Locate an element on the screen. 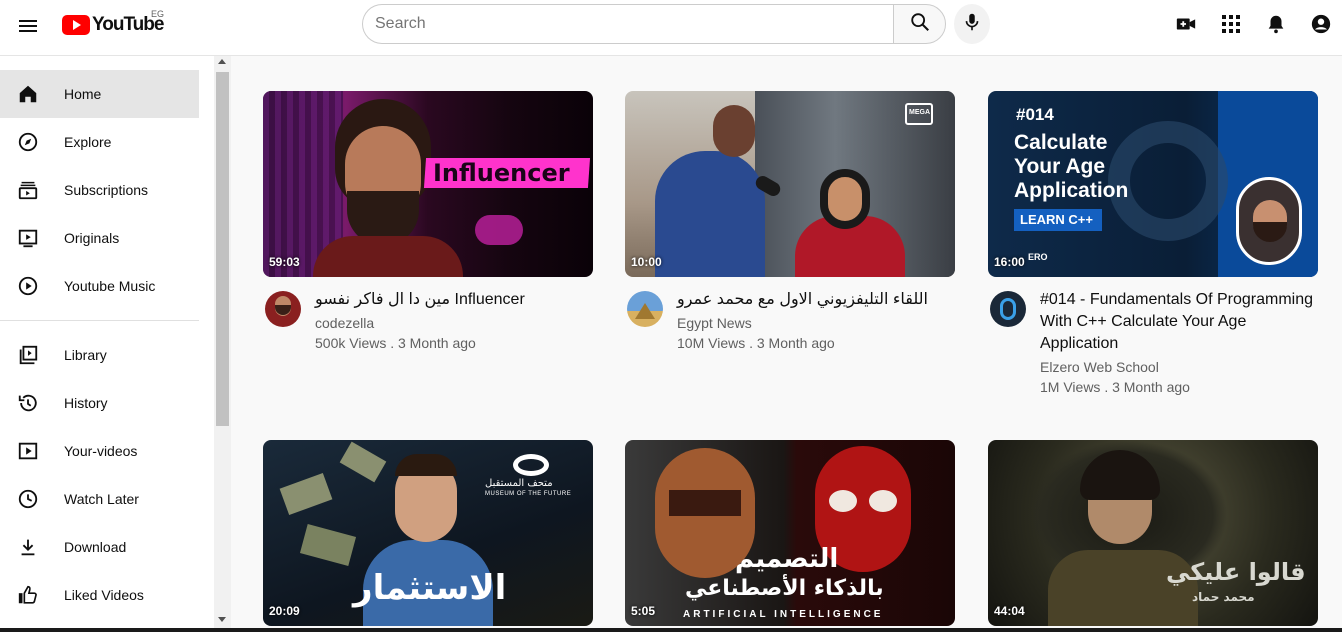 This screenshot has height=632, width=1342. history-icon is located at coordinates (28, 403).